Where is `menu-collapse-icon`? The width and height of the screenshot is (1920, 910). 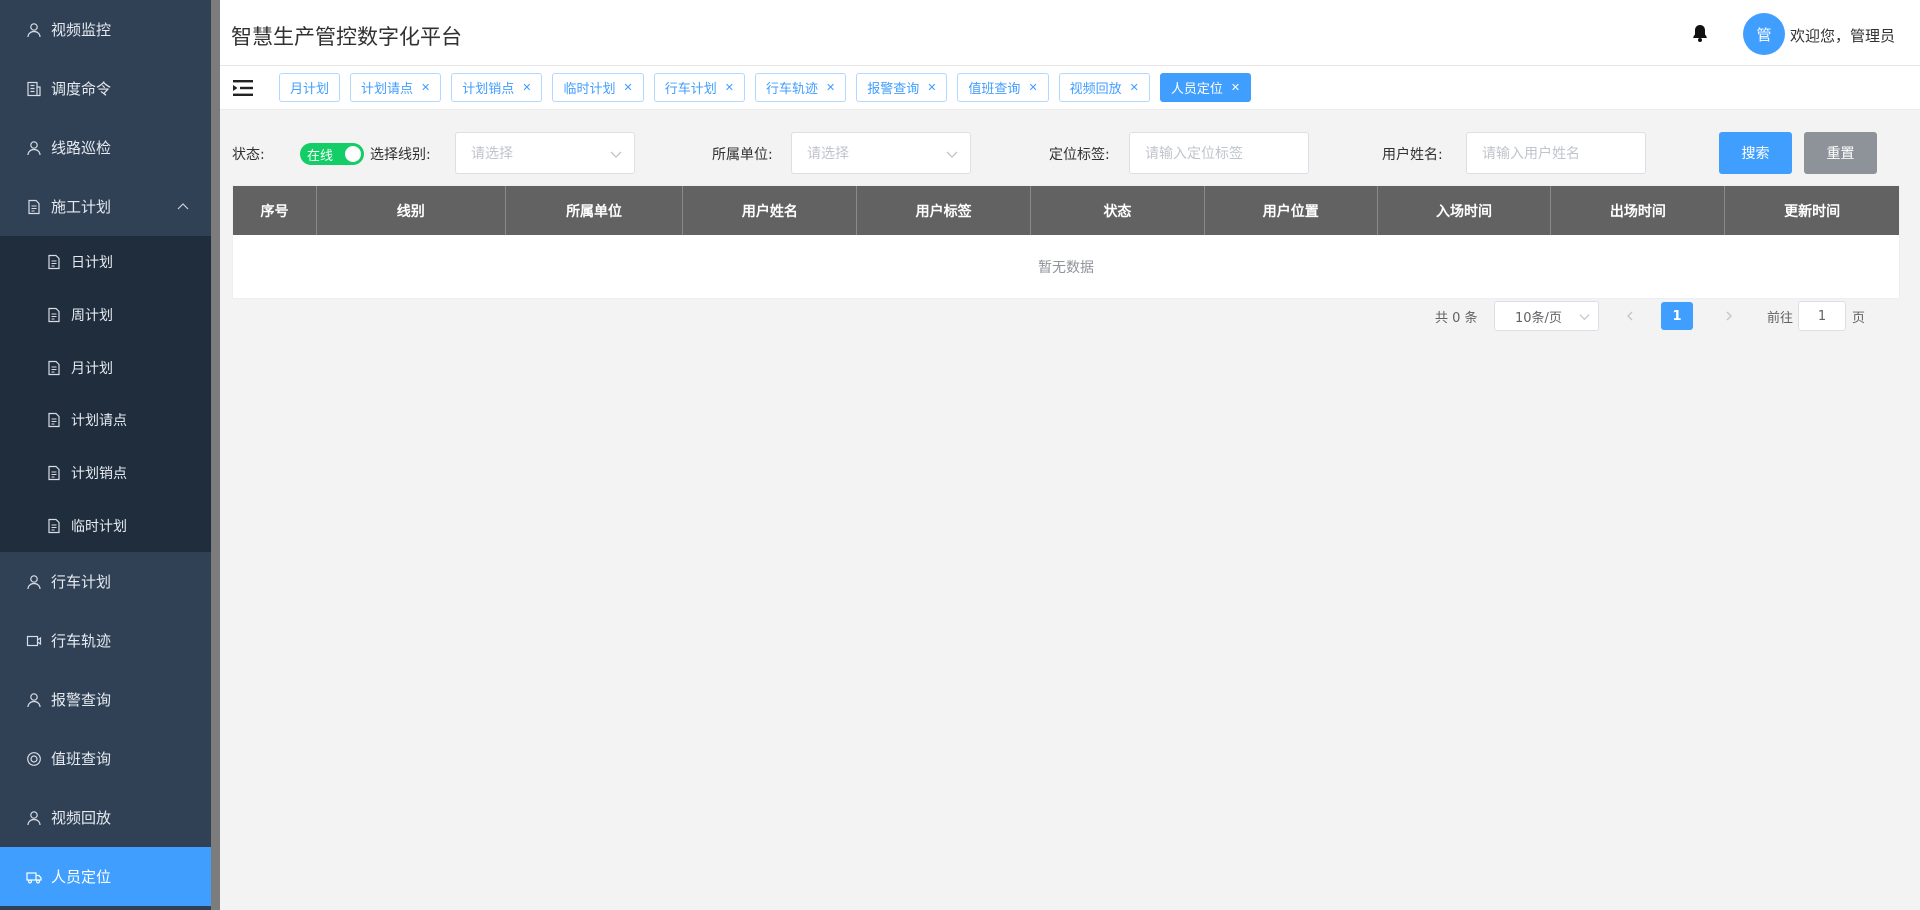 menu-collapse-icon is located at coordinates (243, 88).